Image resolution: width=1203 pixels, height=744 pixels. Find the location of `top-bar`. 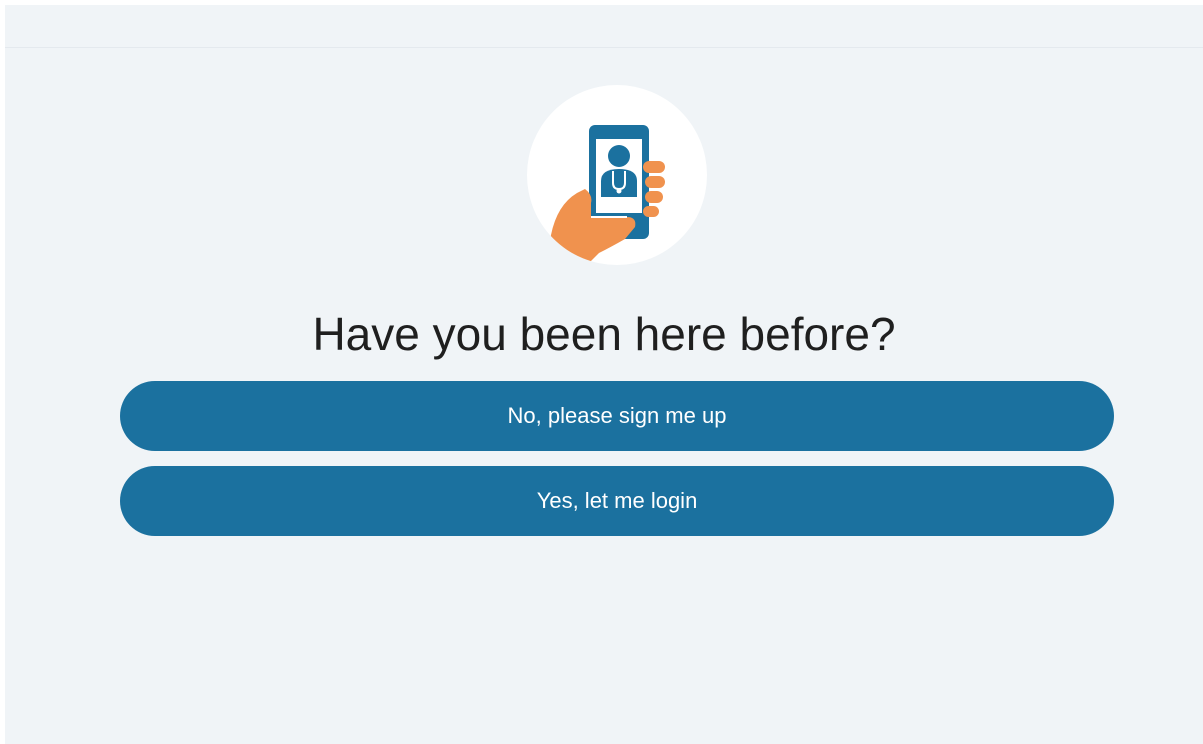

top-bar is located at coordinates (604, 26).